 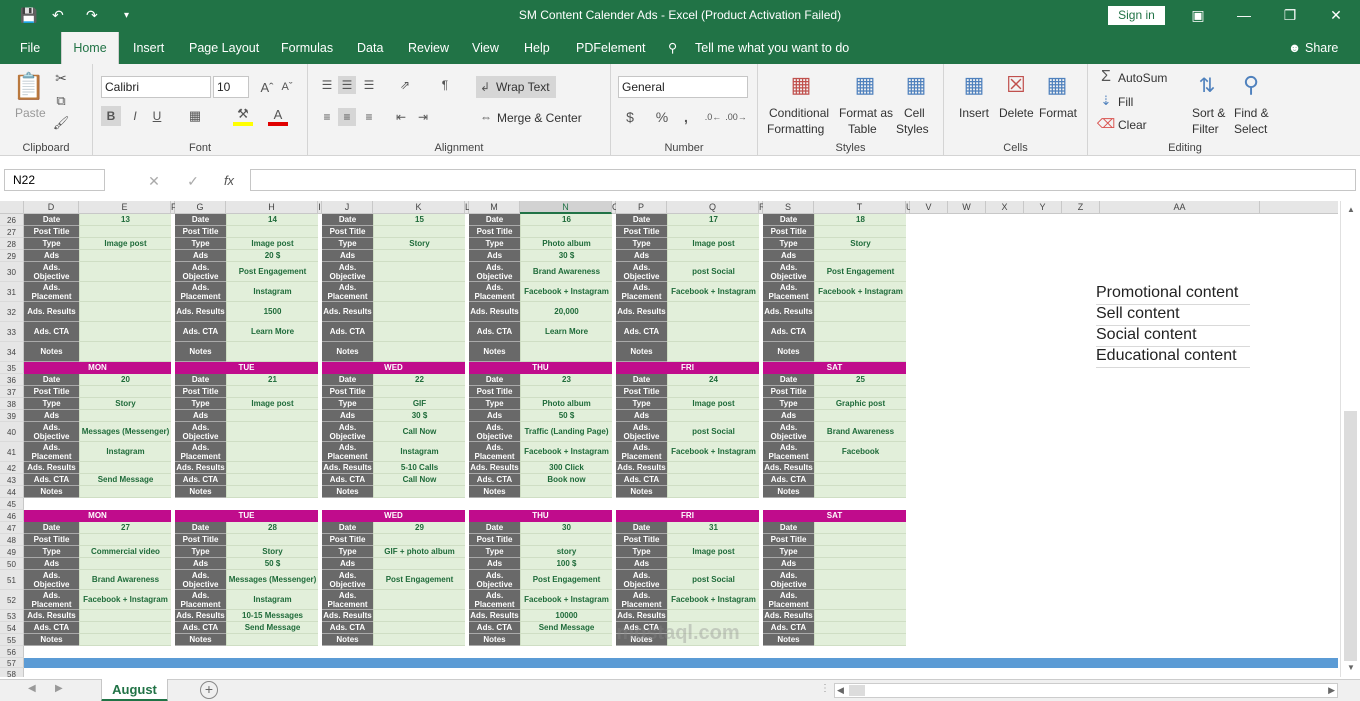 I want to click on decrease-indent-icon: ⇤, so click(x=401, y=117).